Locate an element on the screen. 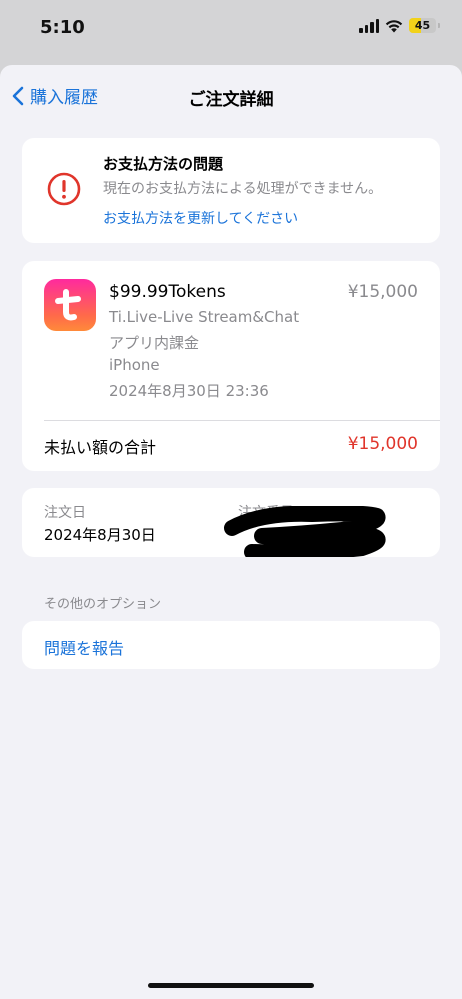 This screenshot has width=462, height=999. update-payment-link: お支払方法を更新してください is located at coordinates (200, 218).